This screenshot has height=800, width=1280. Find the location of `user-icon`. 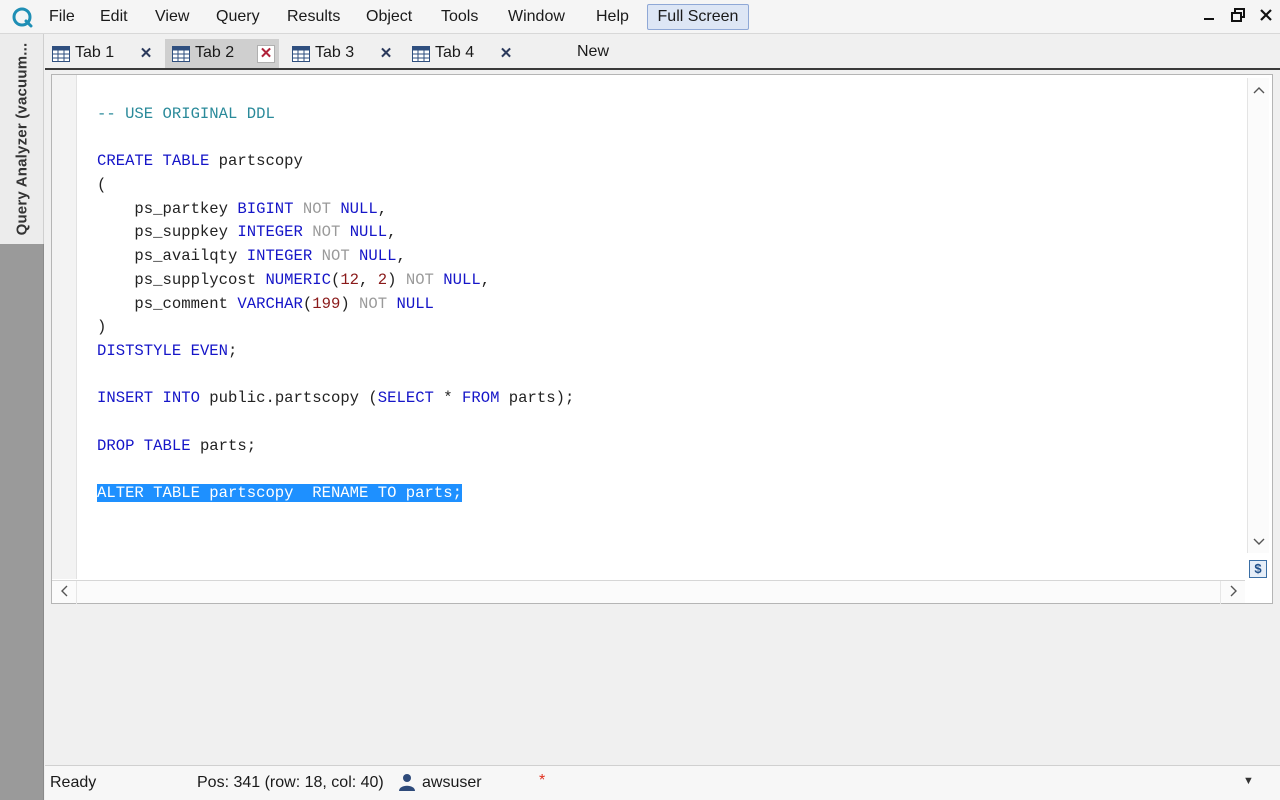

user-icon is located at coordinates (407, 782).